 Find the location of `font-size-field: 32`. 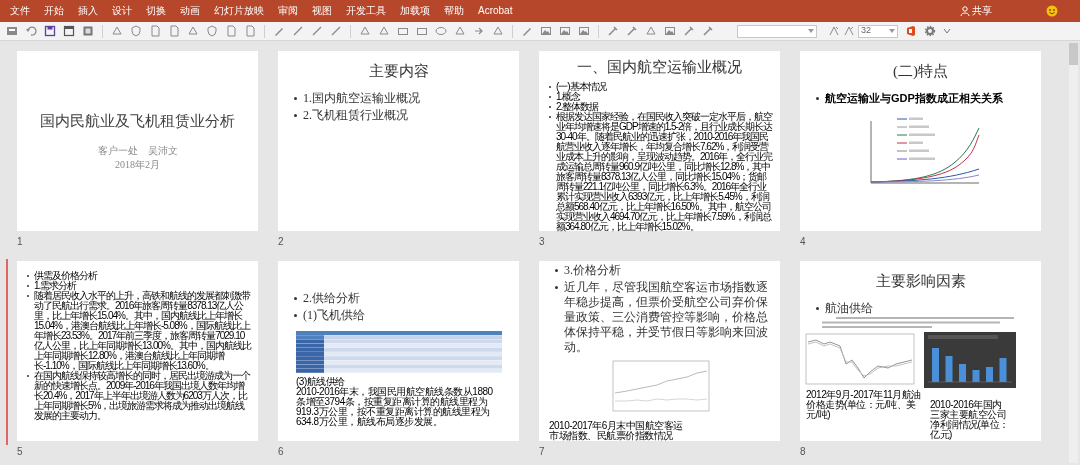

font-size-field: 32 is located at coordinates (878, 31).